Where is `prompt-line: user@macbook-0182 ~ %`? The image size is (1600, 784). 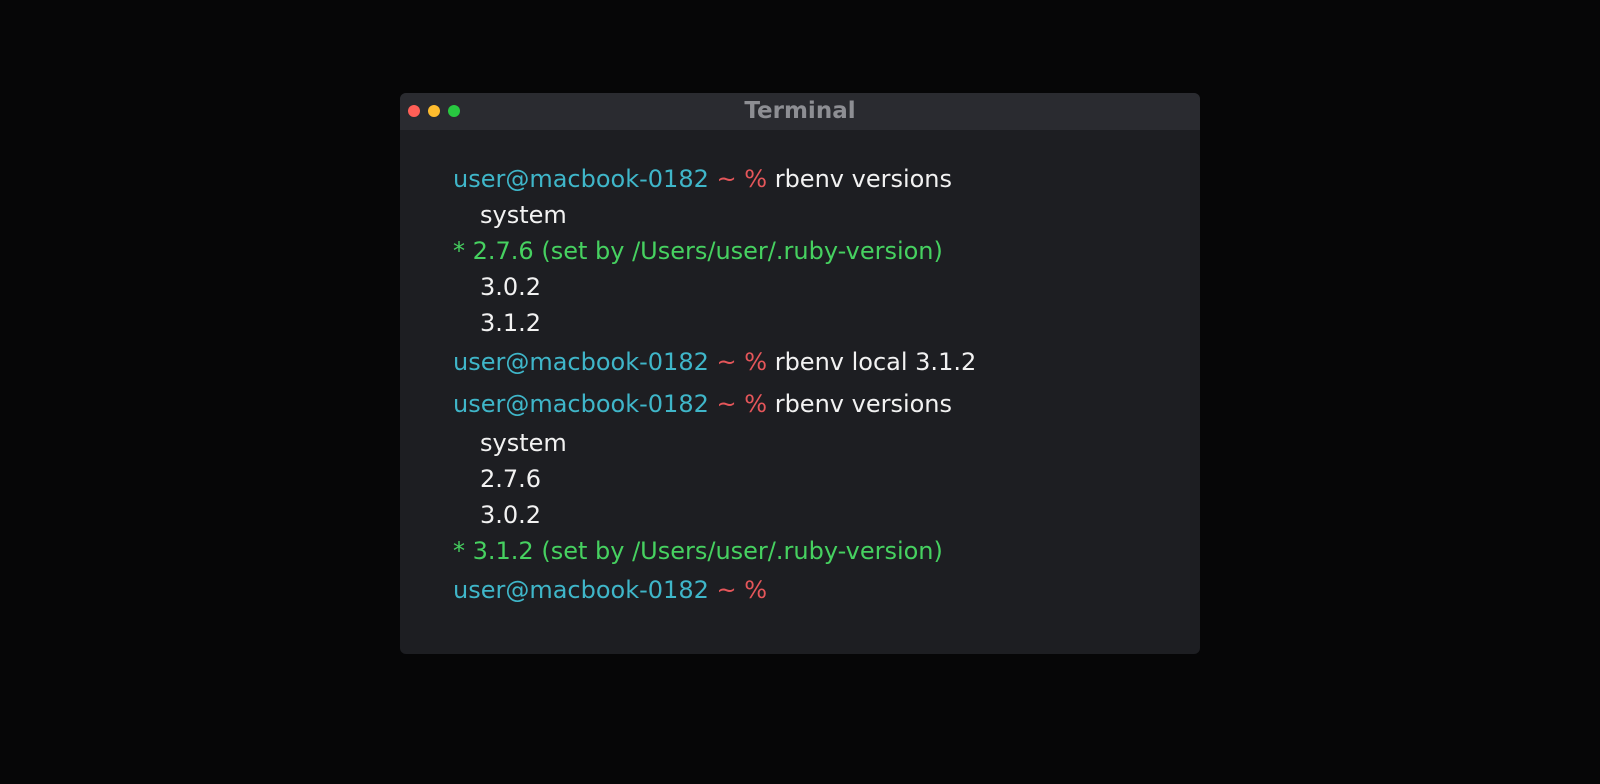 prompt-line: user@macbook-0182 ~ % is located at coordinates (816, 590).